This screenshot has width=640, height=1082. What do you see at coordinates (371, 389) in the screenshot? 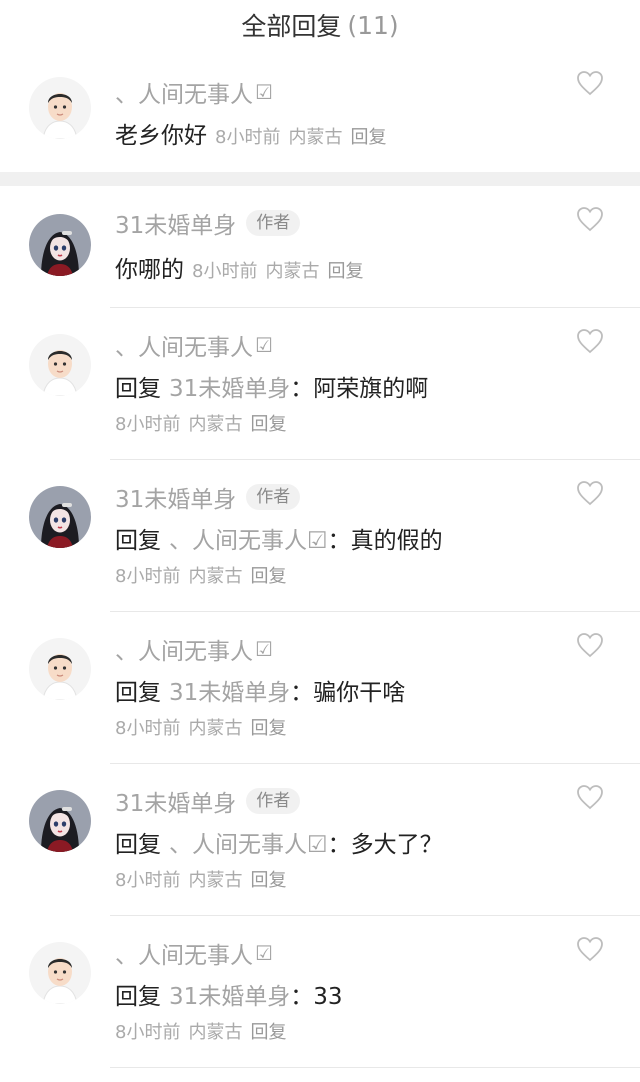
I see `comment-text: 阿荣旗的啊` at bounding box center [371, 389].